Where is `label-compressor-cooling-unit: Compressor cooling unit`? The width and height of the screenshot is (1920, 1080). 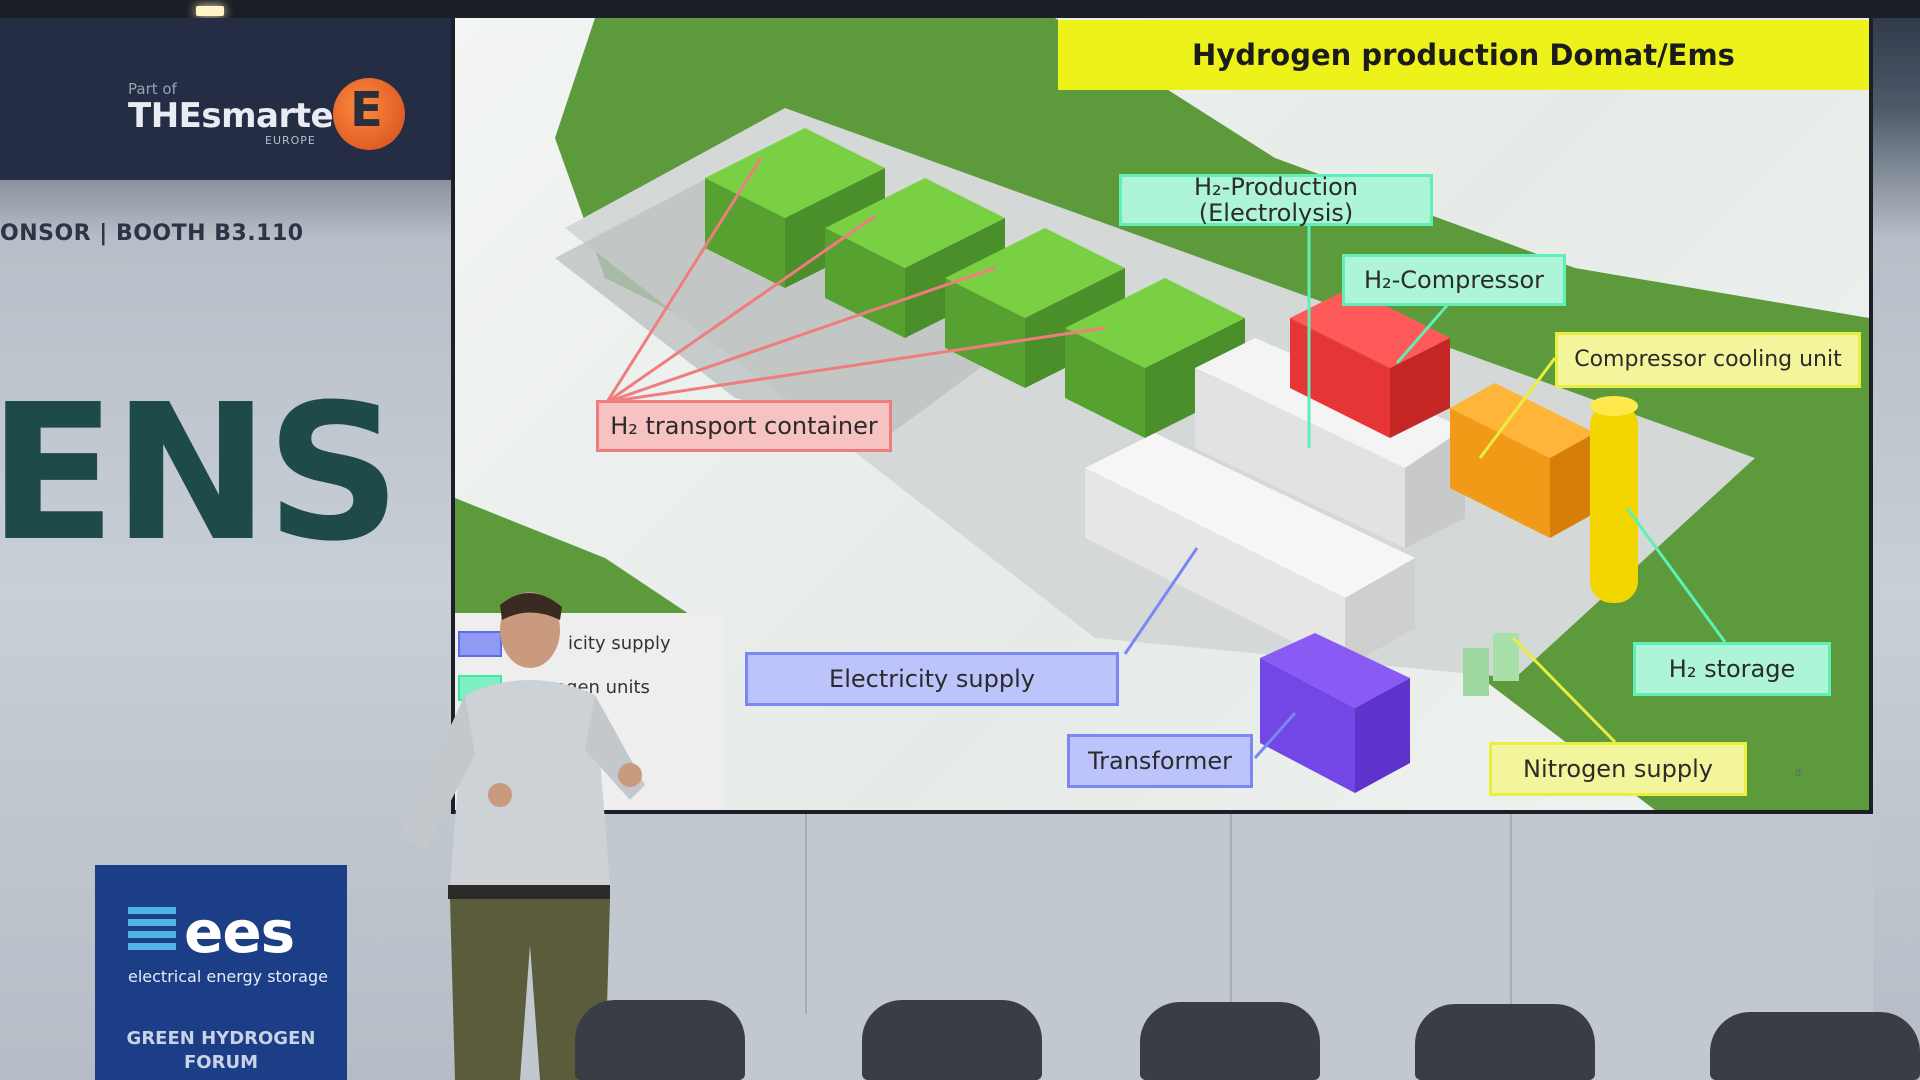 label-compressor-cooling-unit: Compressor cooling unit is located at coordinates (1708, 360).